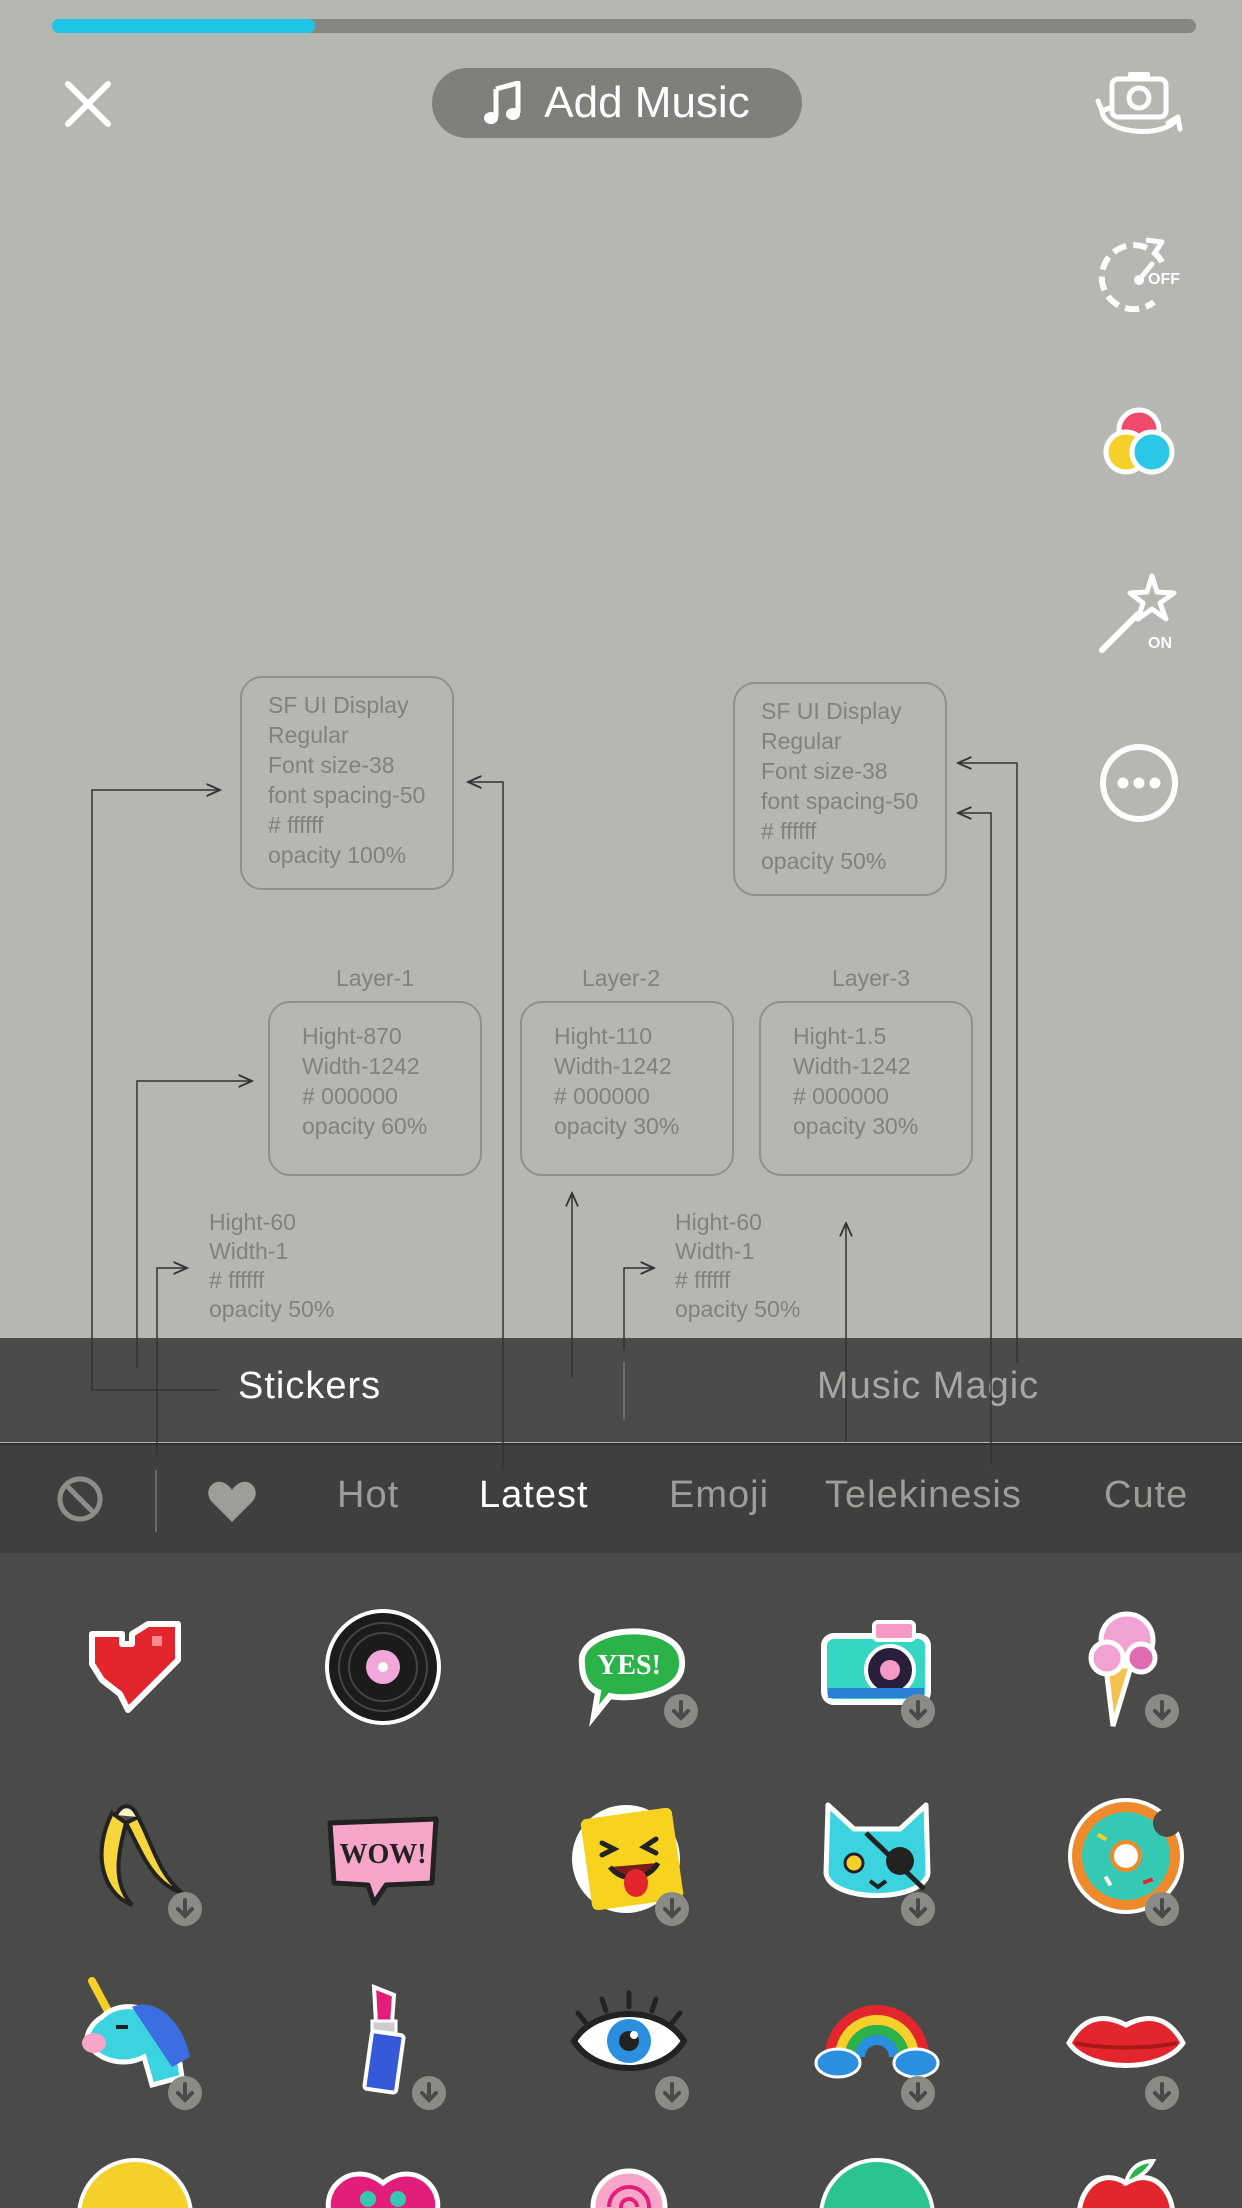 This screenshot has height=2208, width=1242. What do you see at coordinates (1126, 2180) in the screenshot?
I see `apple-icon` at bounding box center [1126, 2180].